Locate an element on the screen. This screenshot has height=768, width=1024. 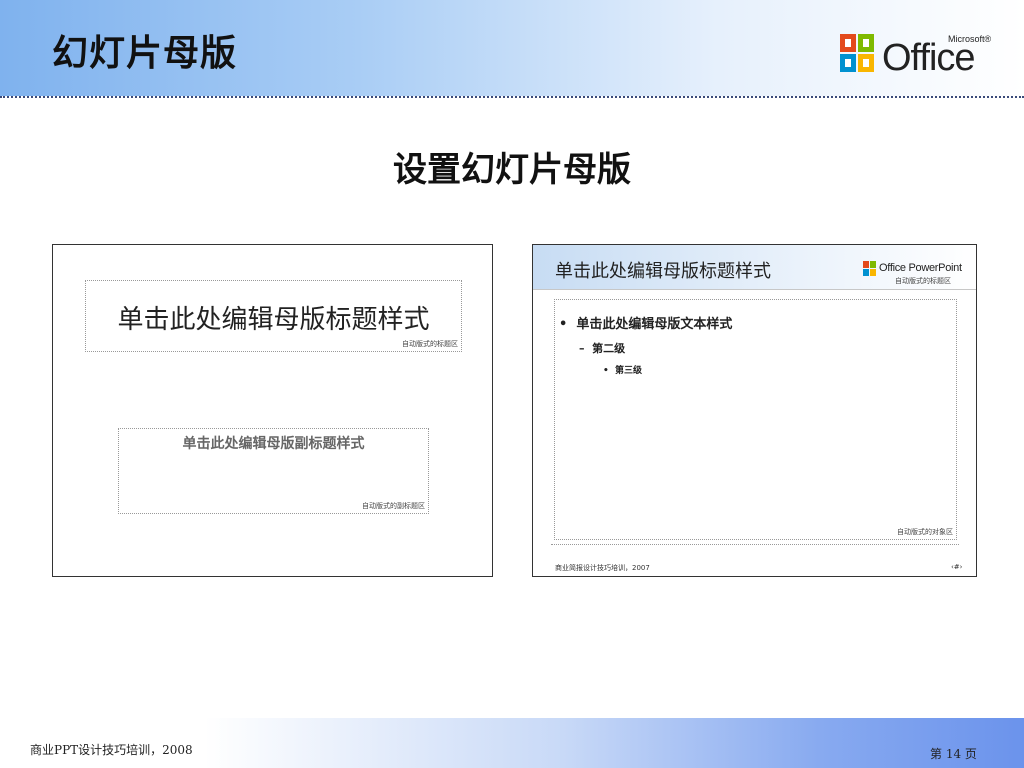
title-placeholder: 单击此处编辑母版标题样式 自动版式的标题区 is located at coordinates (273, 316).